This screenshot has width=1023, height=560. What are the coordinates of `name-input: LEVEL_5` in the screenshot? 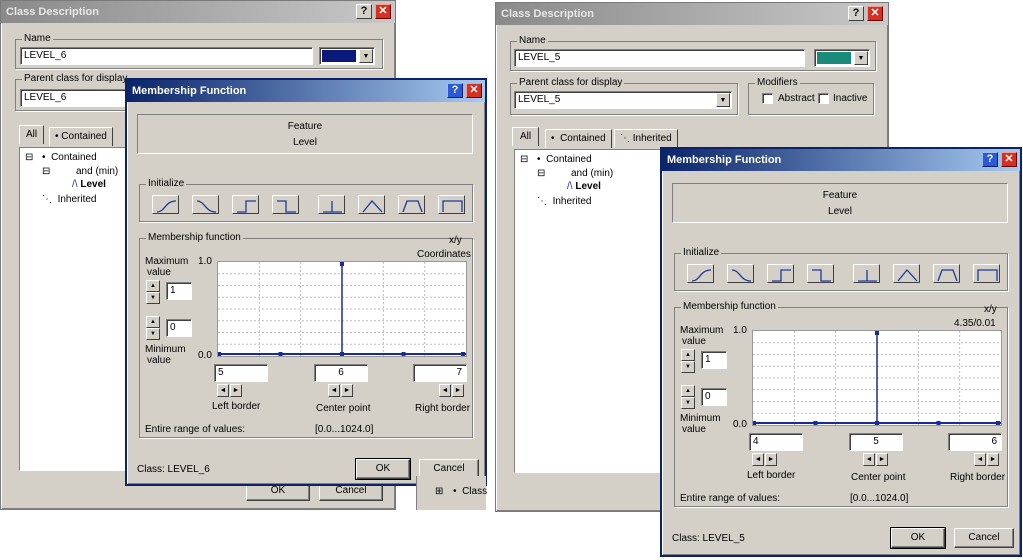 It's located at (659, 58).